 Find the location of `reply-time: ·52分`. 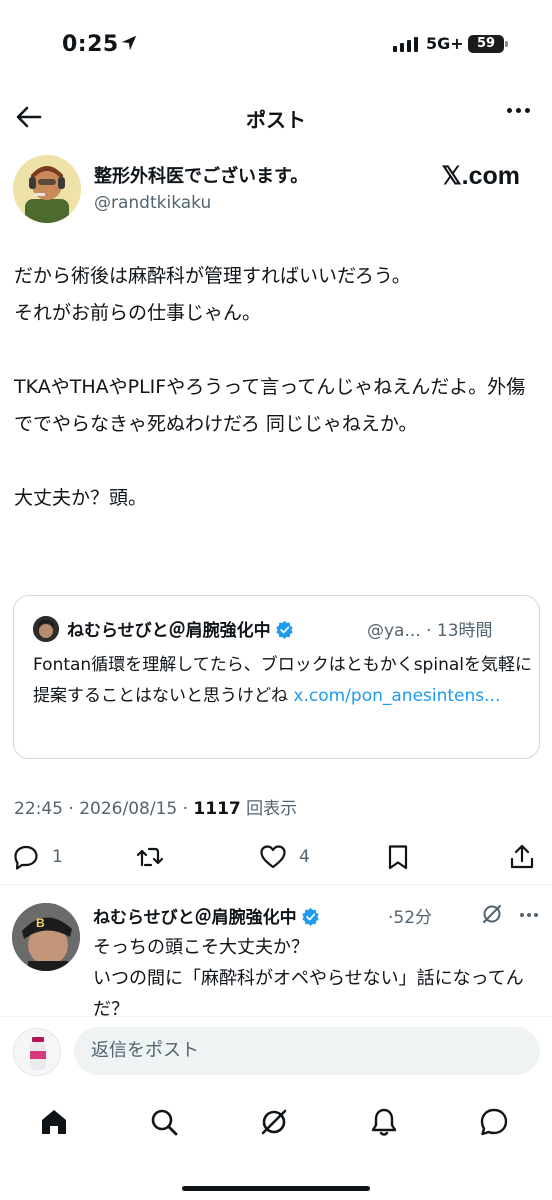

reply-time: ·52分 is located at coordinates (410, 918).